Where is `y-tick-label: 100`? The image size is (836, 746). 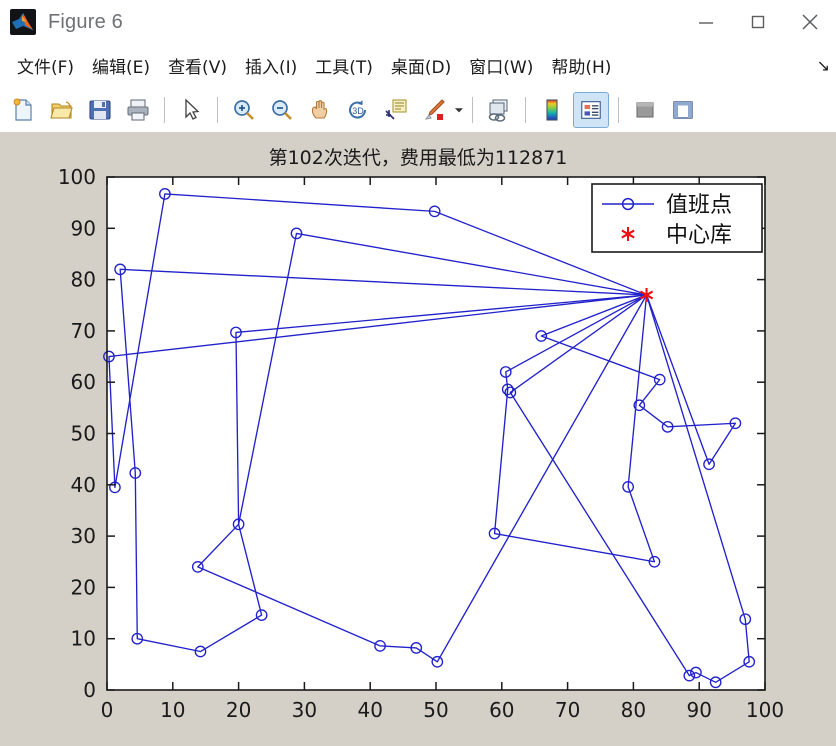 y-tick-label: 100 is located at coordinates (77, 177).